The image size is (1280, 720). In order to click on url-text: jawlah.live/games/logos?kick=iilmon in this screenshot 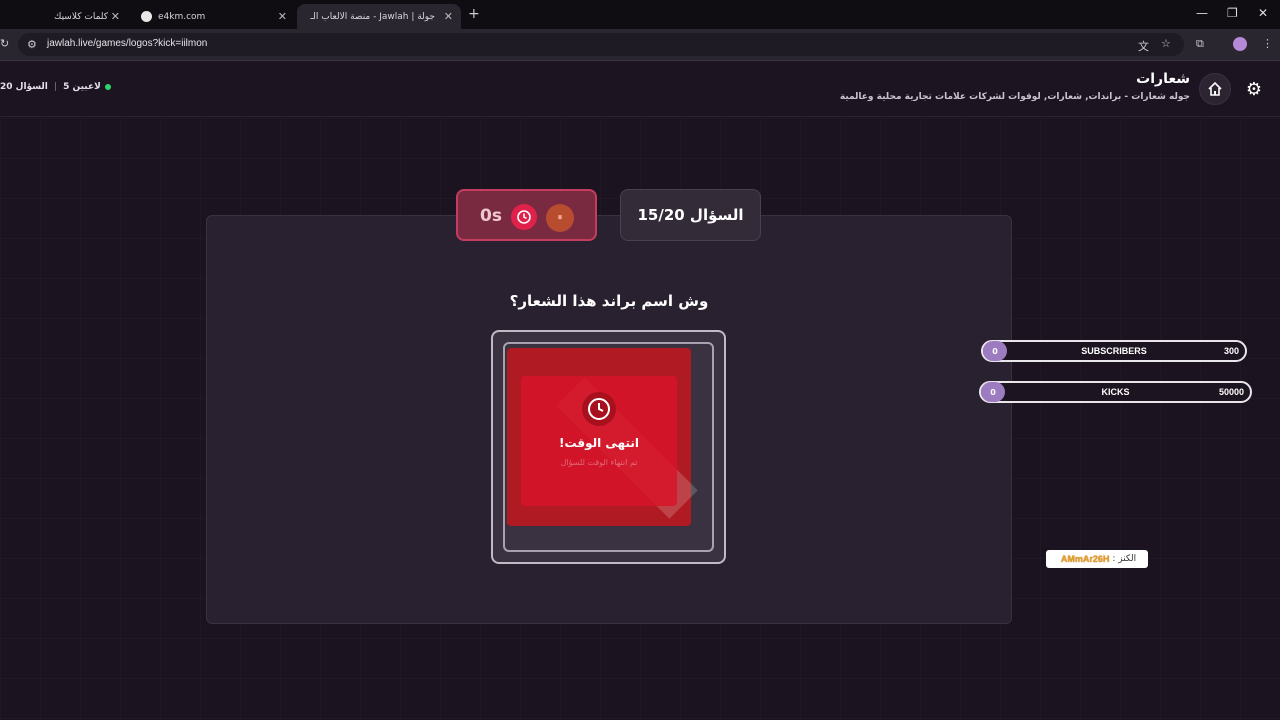, I will do `click(127, 43)`.